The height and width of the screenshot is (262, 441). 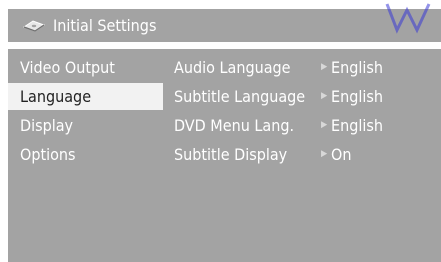 I want to click on setting-row-subtitle-display: Subtitle Display ▶ On, so click(x=302, y=154).